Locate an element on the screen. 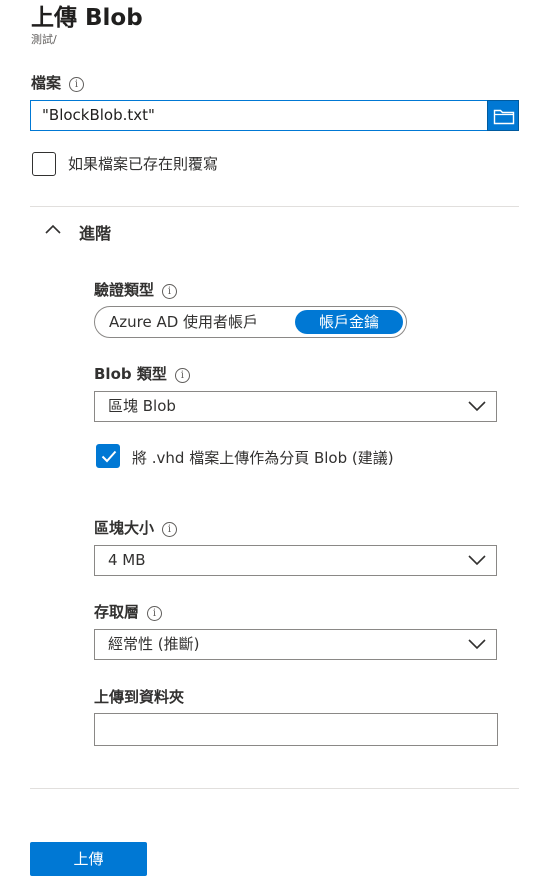  auth-option-azure-ad: Azure AD 使用者帳戶 is located at coordinates (183, 322).